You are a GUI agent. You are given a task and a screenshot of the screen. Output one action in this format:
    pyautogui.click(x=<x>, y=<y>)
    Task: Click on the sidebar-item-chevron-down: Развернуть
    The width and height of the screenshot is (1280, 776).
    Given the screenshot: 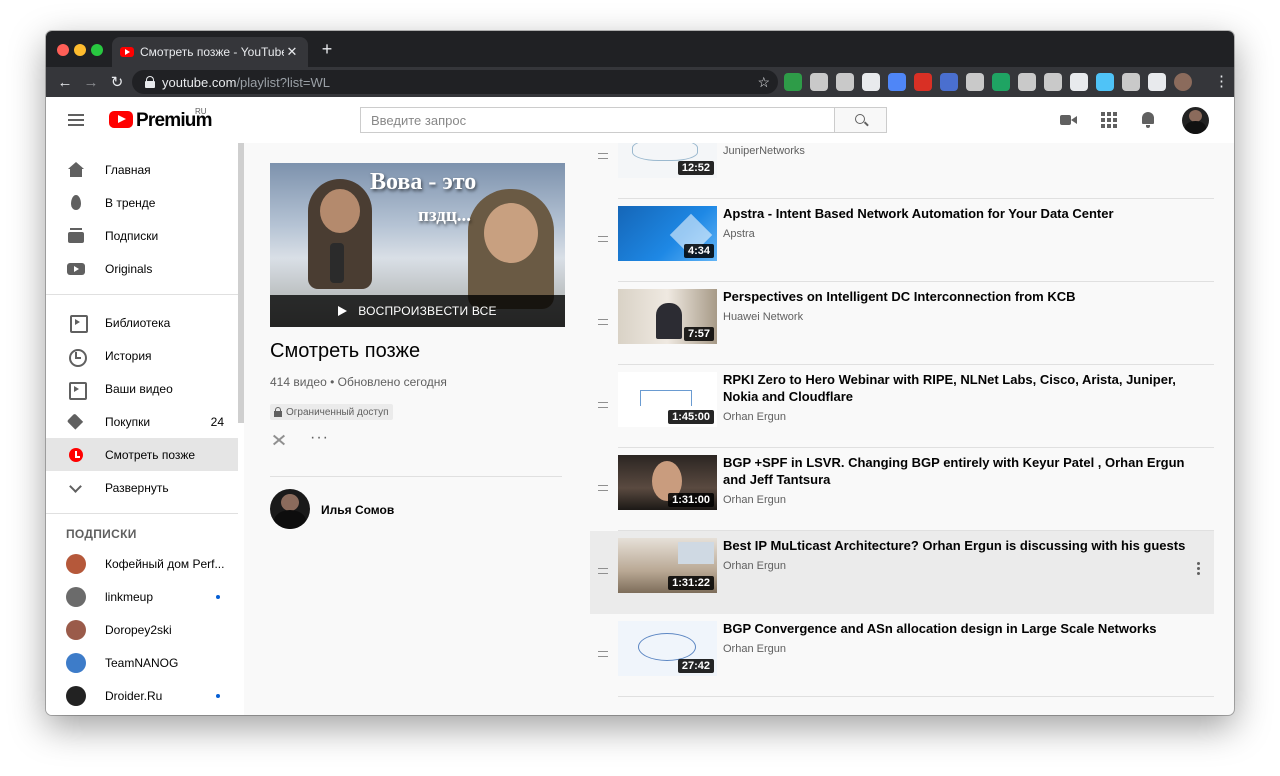 What is the action you would take?
    pyautogui.click(x=142, y=487)
    